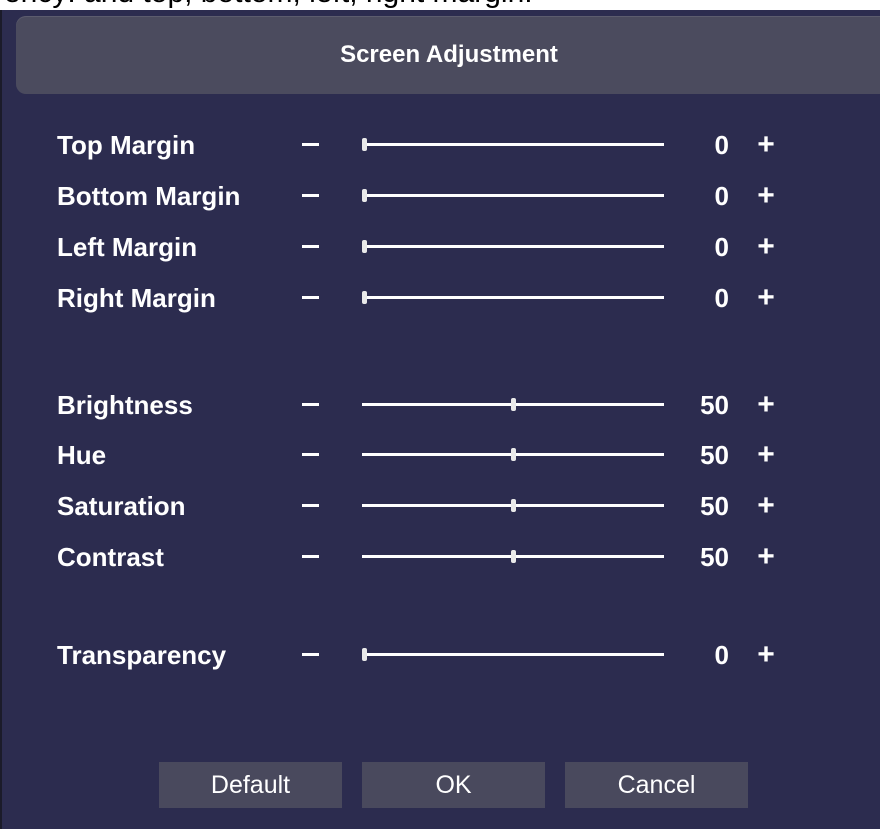  What do you see at coordinates (125, 405) in the screenshot?
I see `setting-label: Brightness` at bounding box center [125, 405].